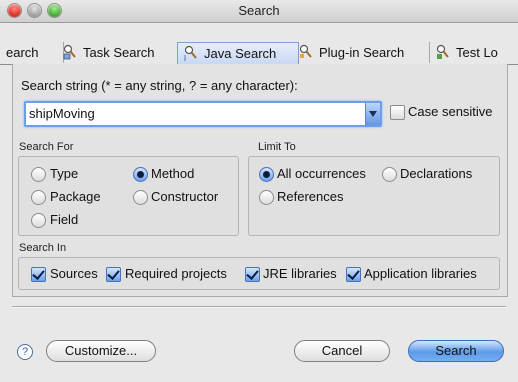 This screenshot has height=382, width=518. Describe the element at coordinates (353, 274) in the screenshot. I see `checkbox-application-libraries` at that location.